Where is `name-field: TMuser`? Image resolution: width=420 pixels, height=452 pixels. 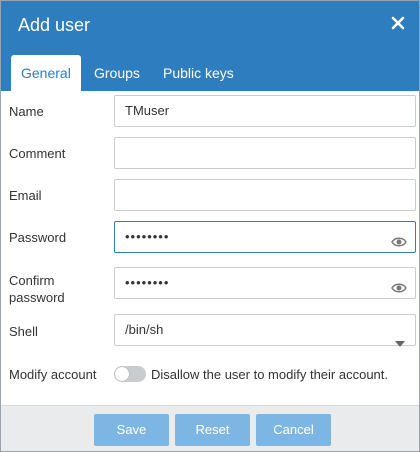
name-field: TMuser is located at coordinates (265, 111).